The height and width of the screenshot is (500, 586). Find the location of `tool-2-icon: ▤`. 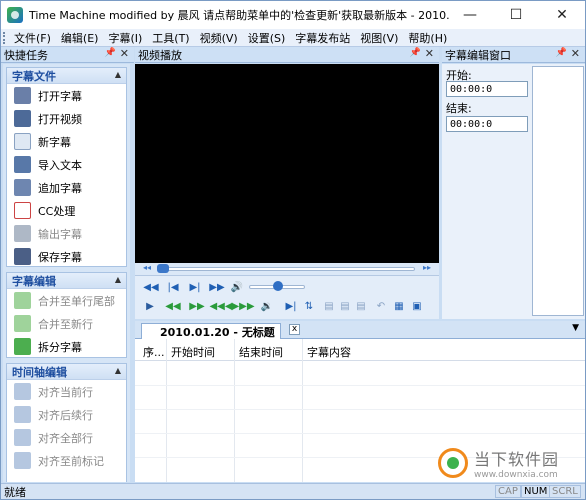

tool-2-icon: ▤ is located at coordinates (345, 306).